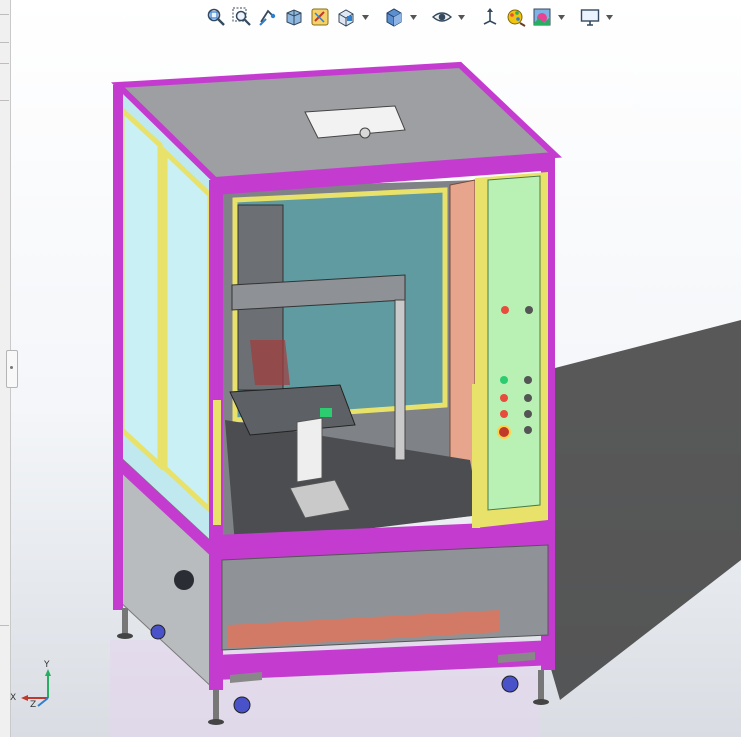 The image size is (741, 737). I want to click on view-orientation-dropdown-chevron-icon, so click(365, 17).